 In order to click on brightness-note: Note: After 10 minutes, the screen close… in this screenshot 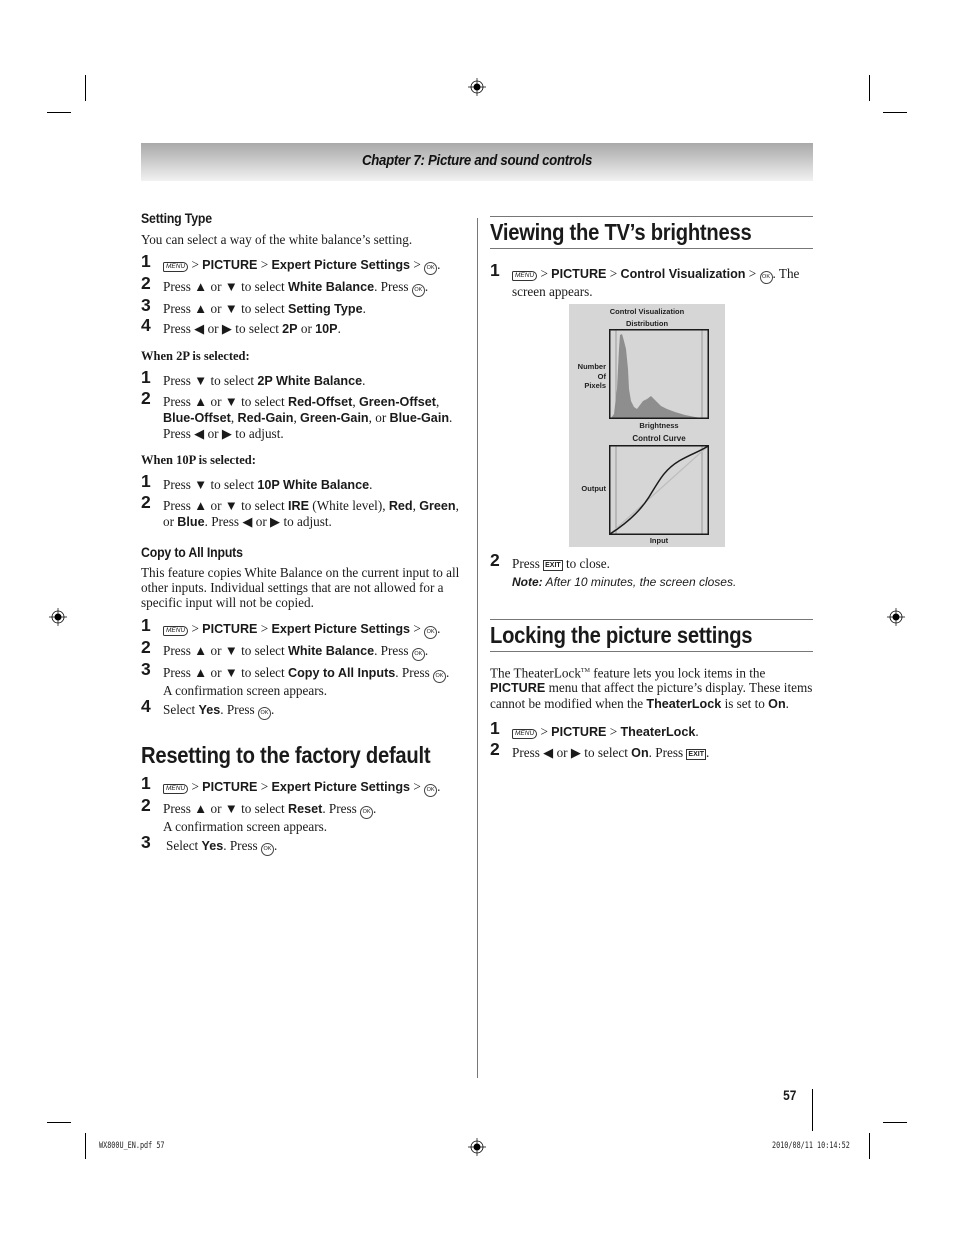, I will do `click(624, 582)`.